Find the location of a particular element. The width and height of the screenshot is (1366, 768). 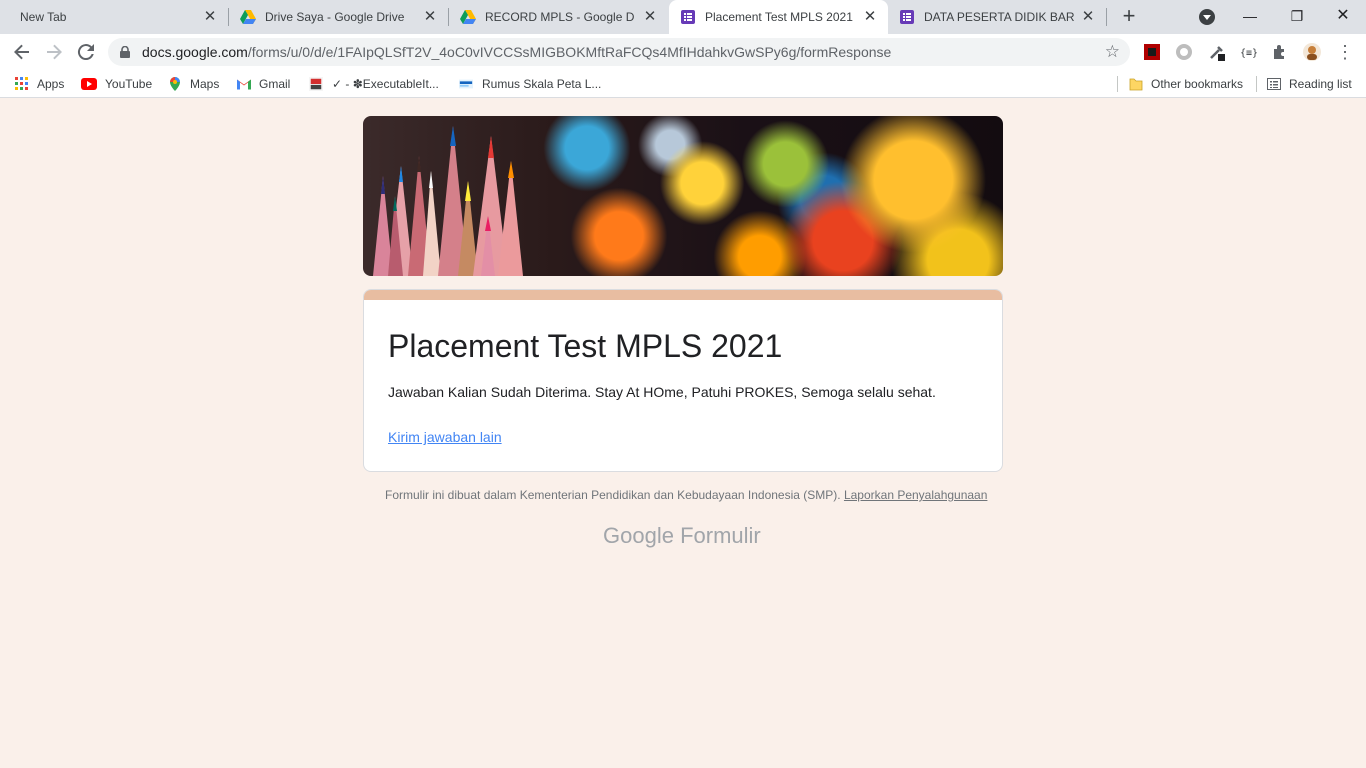

tab-drive-saya: Drive Saya - Google Drive ✕ is located at coordinates (338, 17).